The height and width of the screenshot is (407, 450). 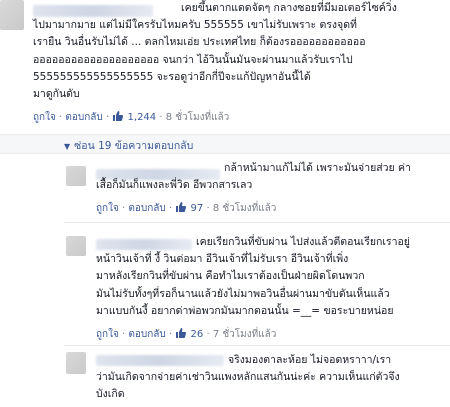 What do you see at coordinates (197, 334) in the screenshot?
I see `like-count: 26` at bounding box center [197, 334].